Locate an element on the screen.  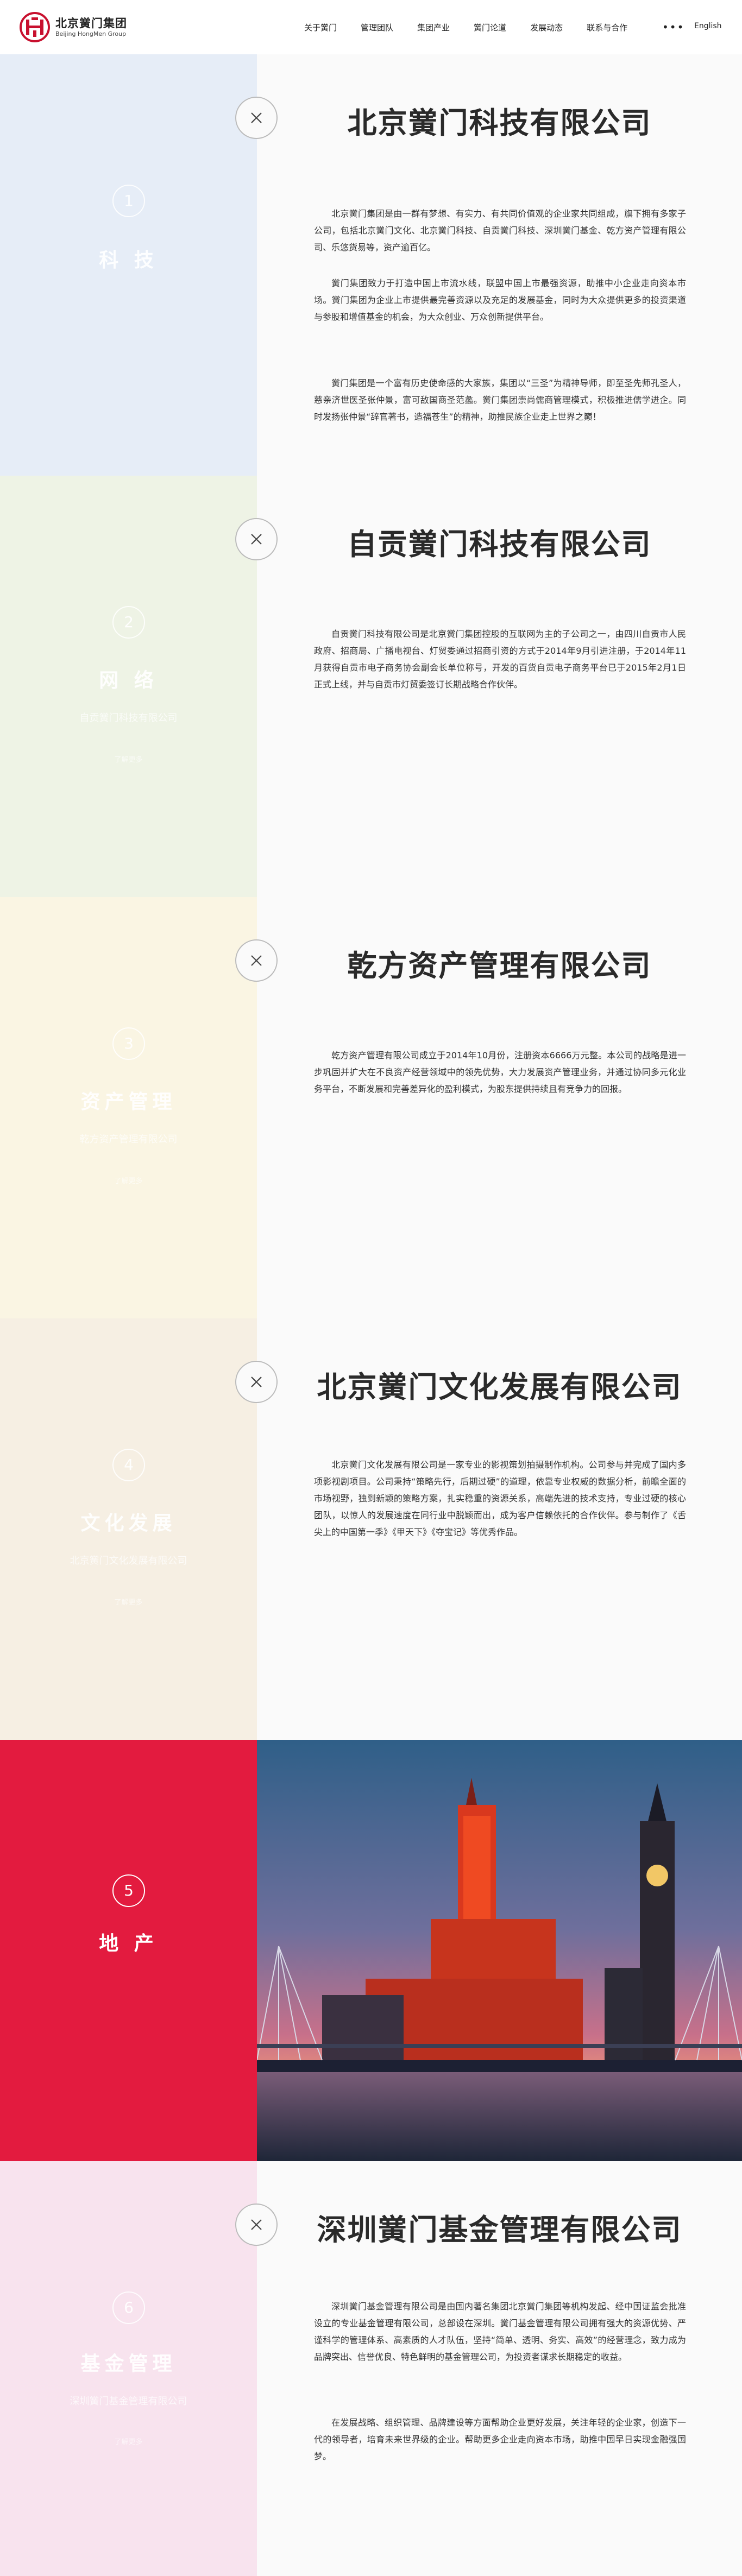
industry-name: 资产管理 is located at coordinates (128, 1102).